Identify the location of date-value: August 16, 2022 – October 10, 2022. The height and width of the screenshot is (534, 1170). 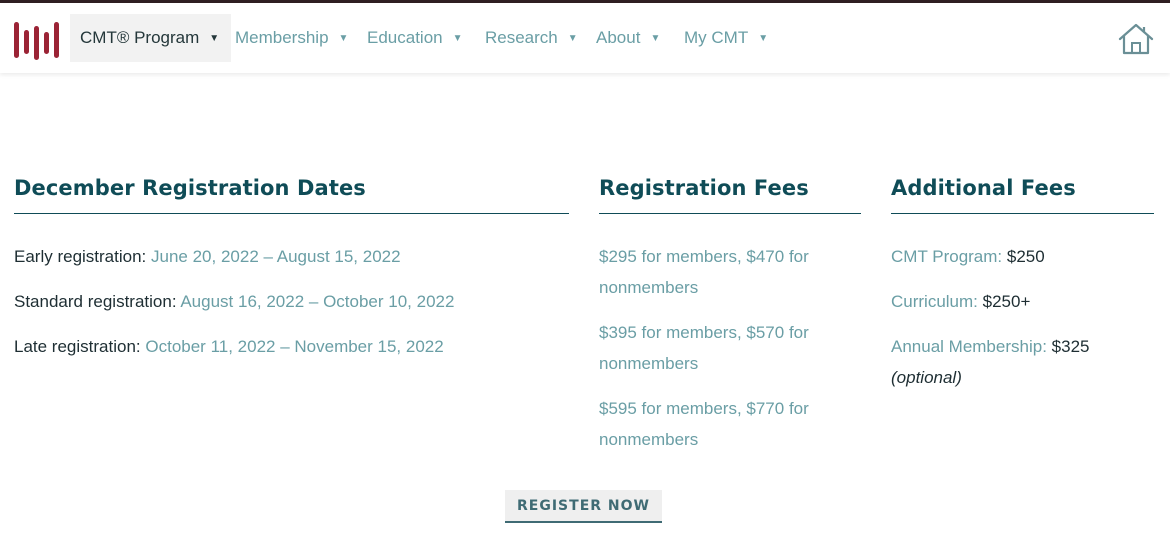
(317, 301).